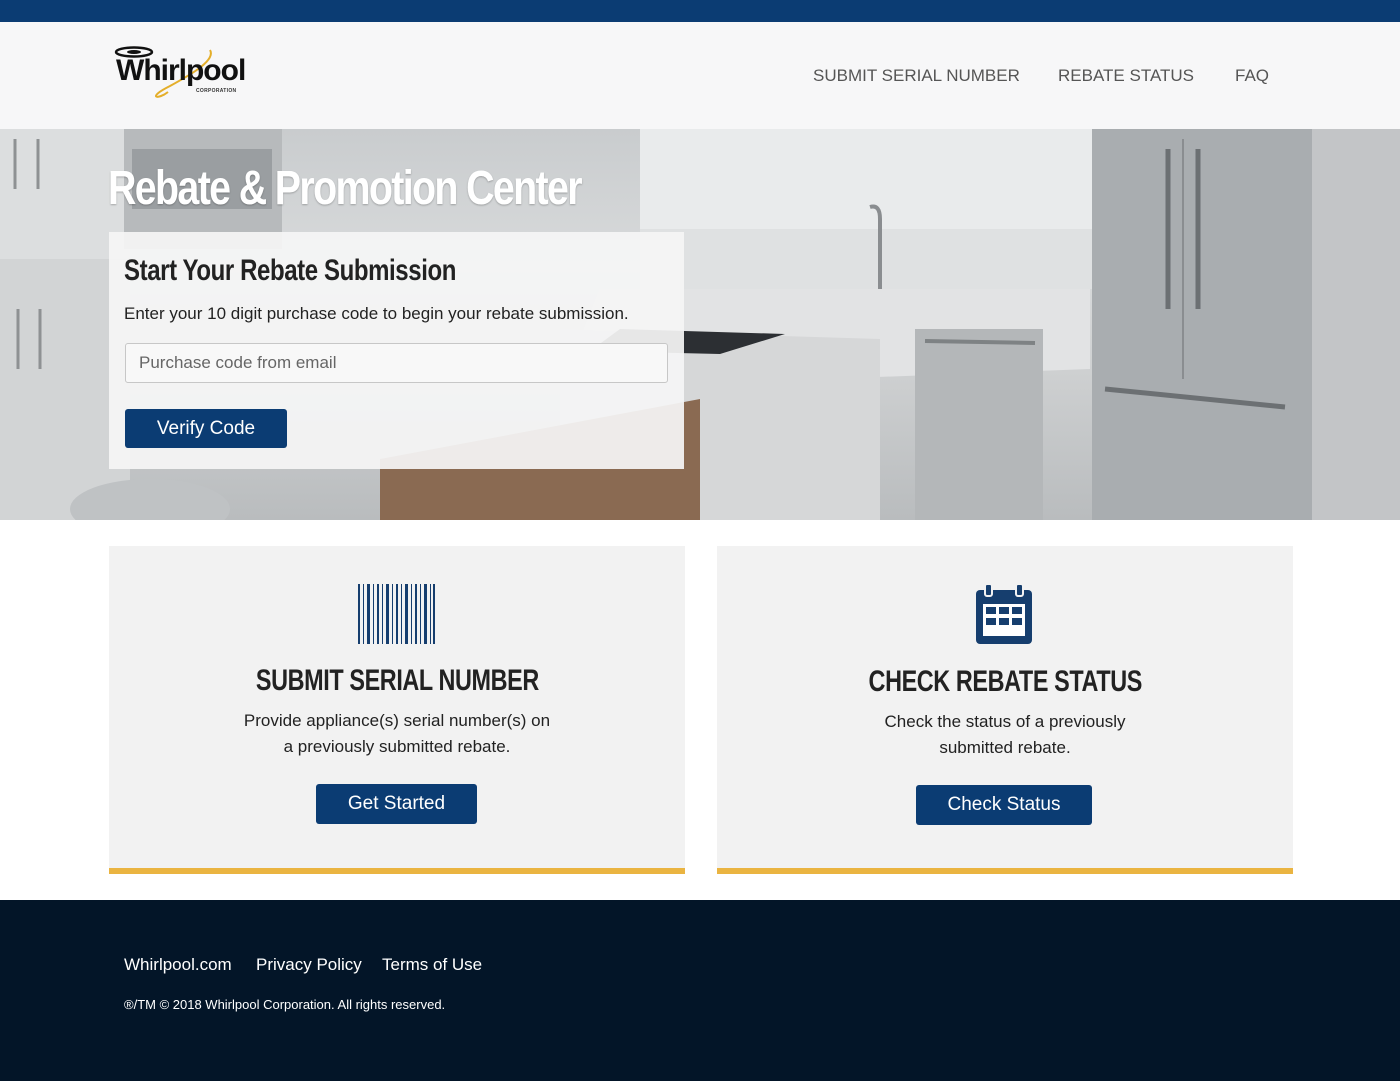  I want to click on nav-faq: FAQ, so click(1252, 78).